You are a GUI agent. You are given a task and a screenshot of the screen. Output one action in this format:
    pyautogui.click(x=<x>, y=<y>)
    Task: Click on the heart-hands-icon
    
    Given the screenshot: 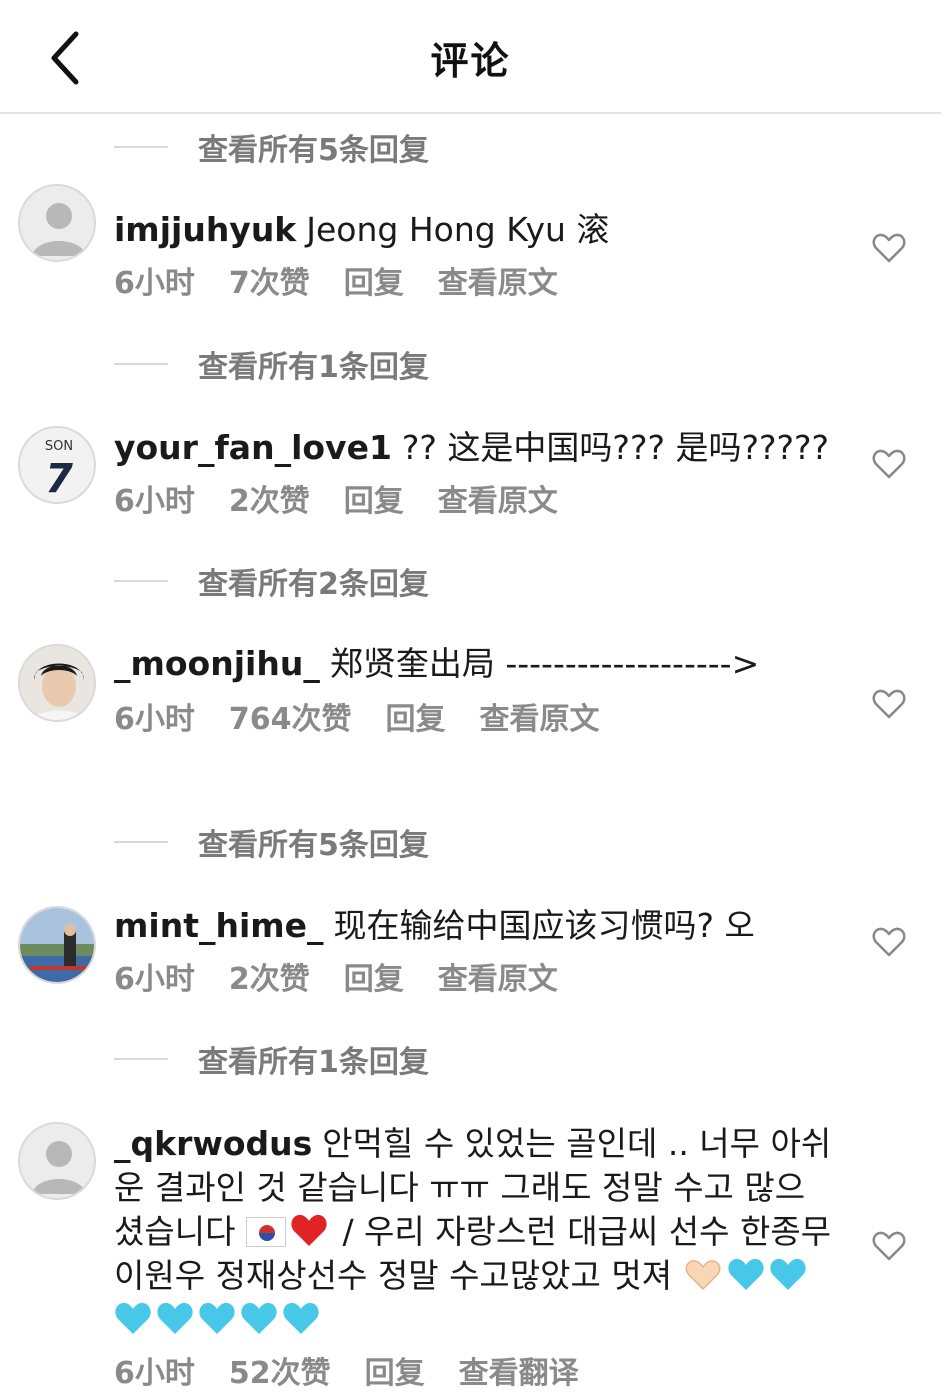 What is the action you would take?
    pyautogui.click(x=702, y=1275)
    